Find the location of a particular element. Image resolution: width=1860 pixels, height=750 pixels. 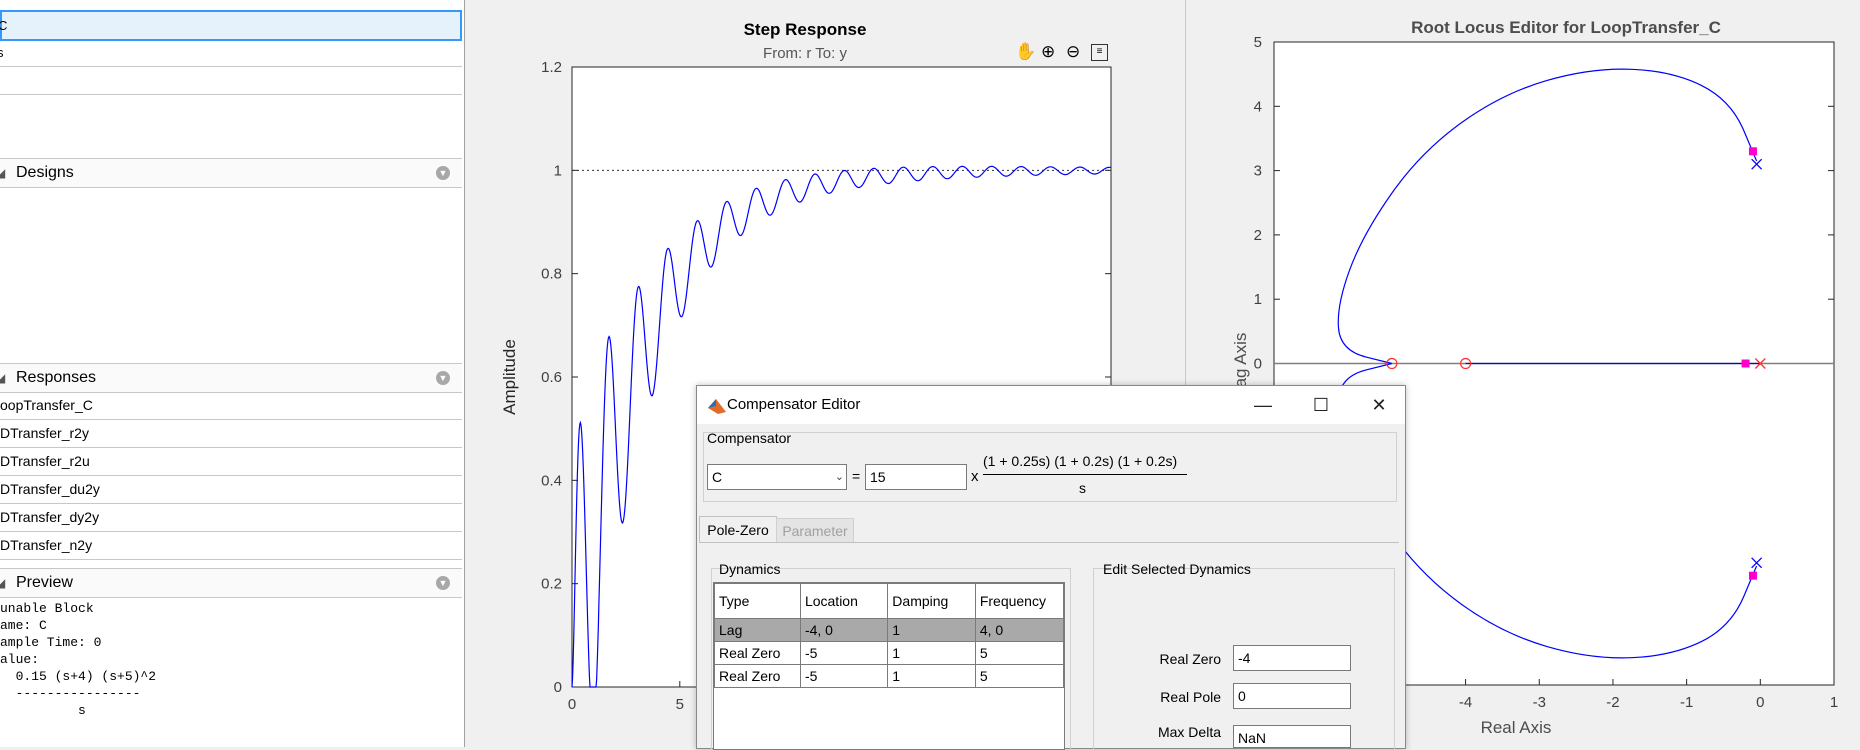

real-zero-input: -4 is located at coordinates (1292, 658).